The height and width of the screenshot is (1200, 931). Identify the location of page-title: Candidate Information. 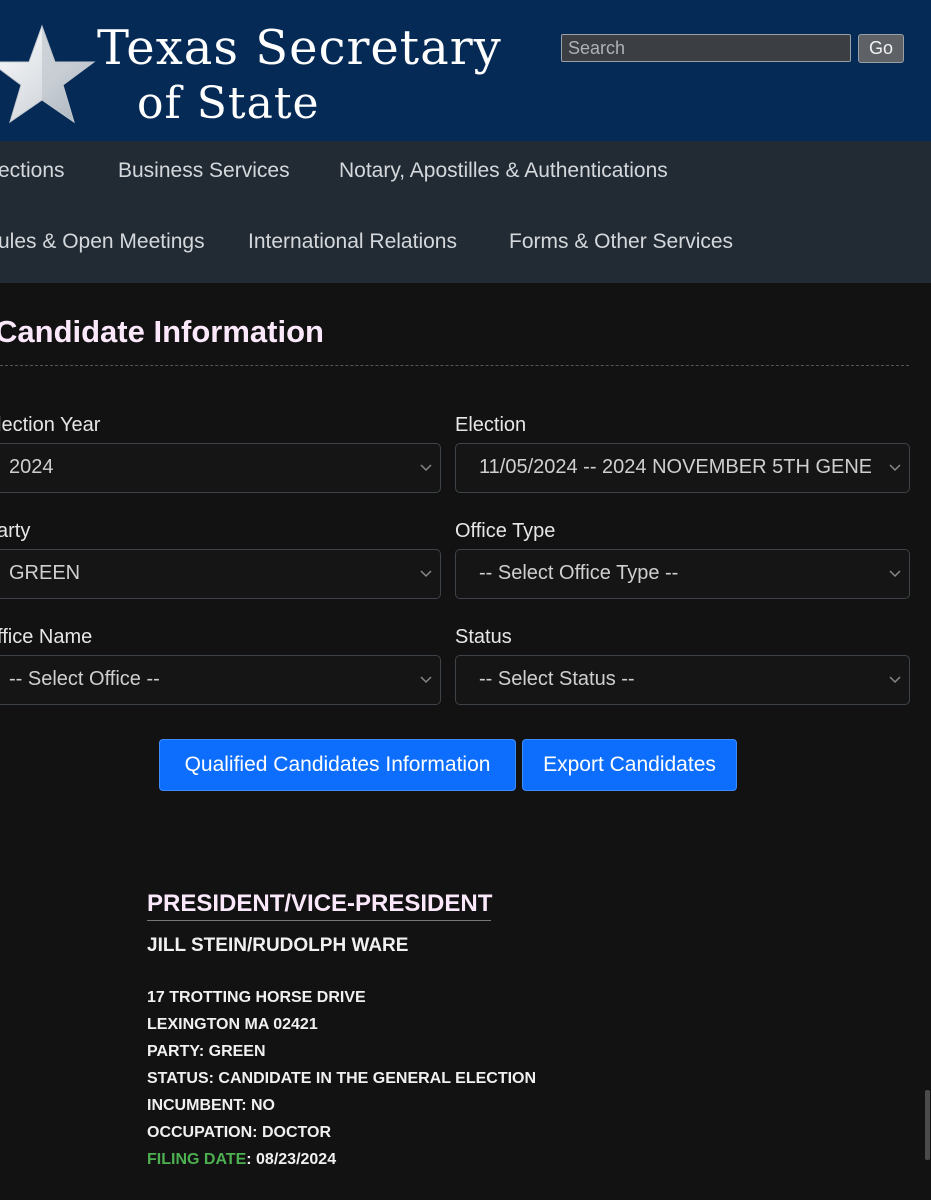
(162, 331).